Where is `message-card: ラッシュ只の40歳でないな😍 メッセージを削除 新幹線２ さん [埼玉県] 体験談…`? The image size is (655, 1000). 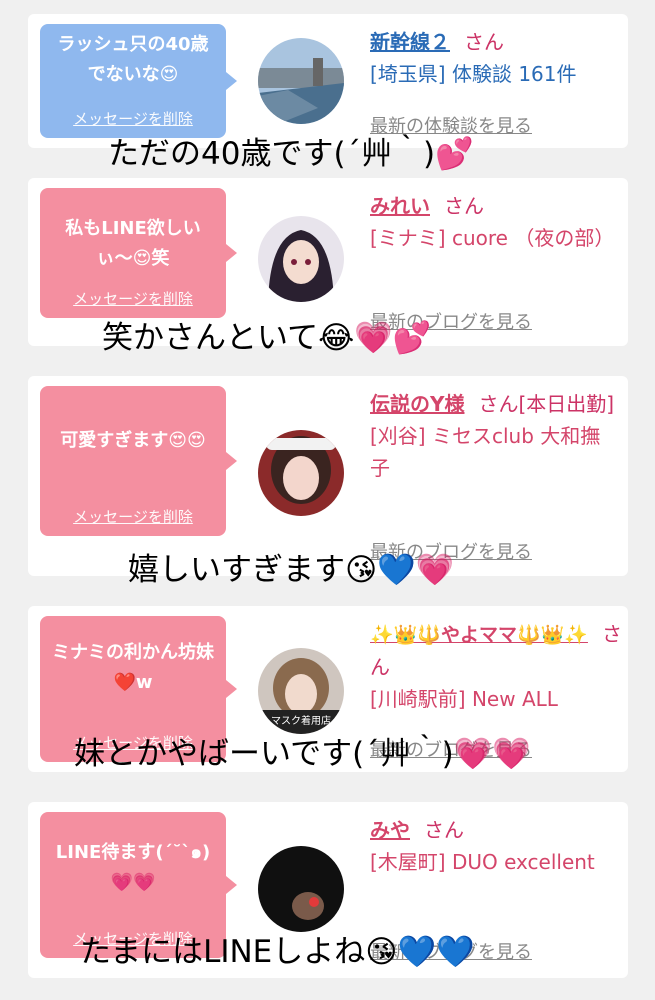 message-card: ラッシュ只の40歳でないな😍 メッセージを削除 新幹線２ さん [埼玉県] 体験談… is located at coordinates (328, 81).